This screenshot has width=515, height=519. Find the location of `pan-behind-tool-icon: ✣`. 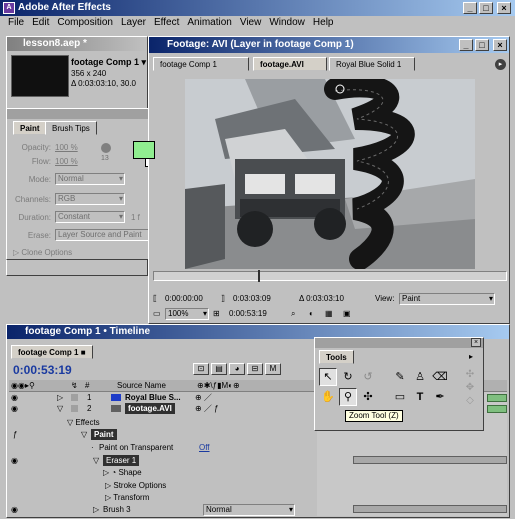

pan-behind-tool-icon: ✣ is located at coordinates (368, 397).